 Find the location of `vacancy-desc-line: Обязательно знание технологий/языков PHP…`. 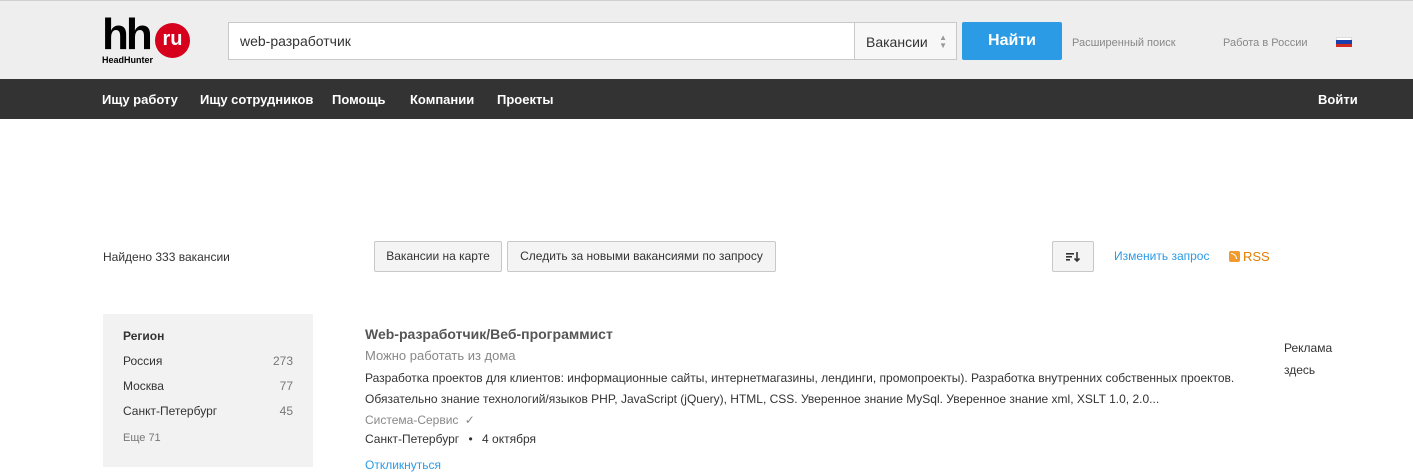

vacancy-desc-line: Обязательно знание технологий/языков PHP… is located at coordinates (762, 399).